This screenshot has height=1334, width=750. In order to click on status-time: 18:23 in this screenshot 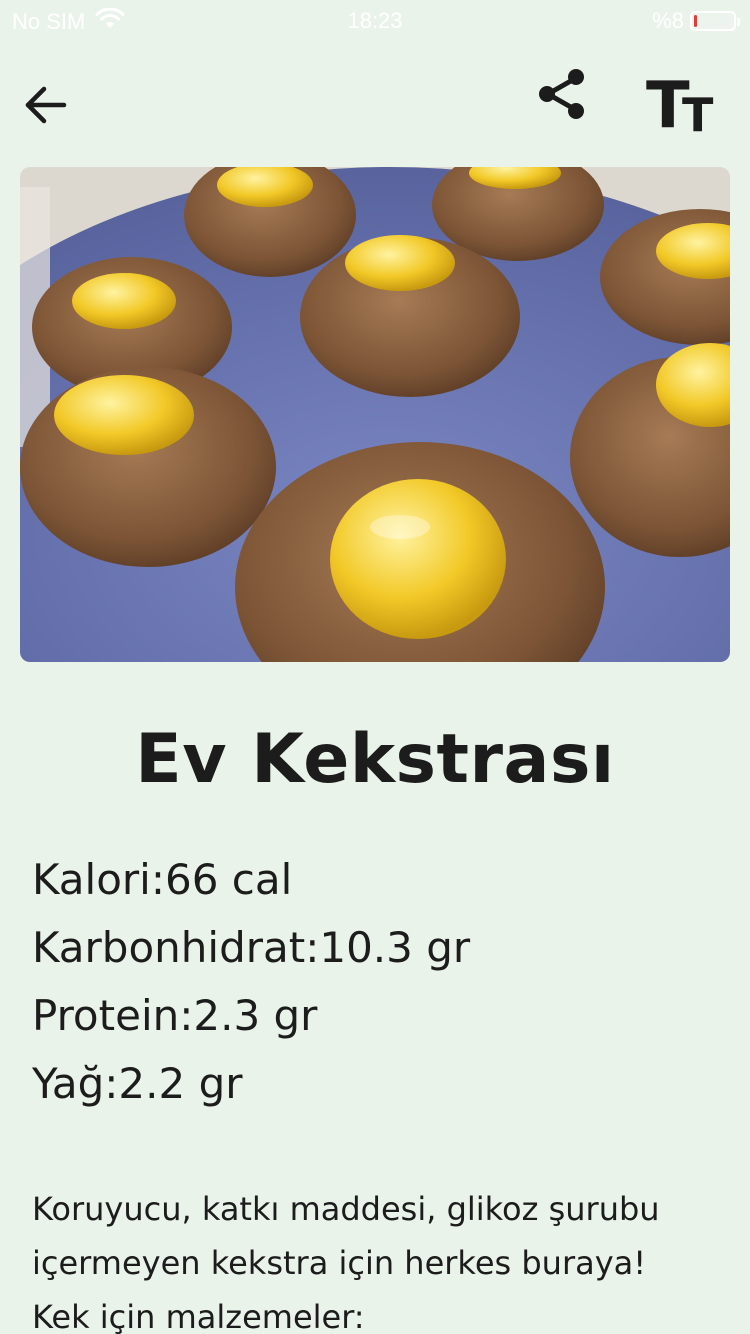, I will do `click(375, 20)`.